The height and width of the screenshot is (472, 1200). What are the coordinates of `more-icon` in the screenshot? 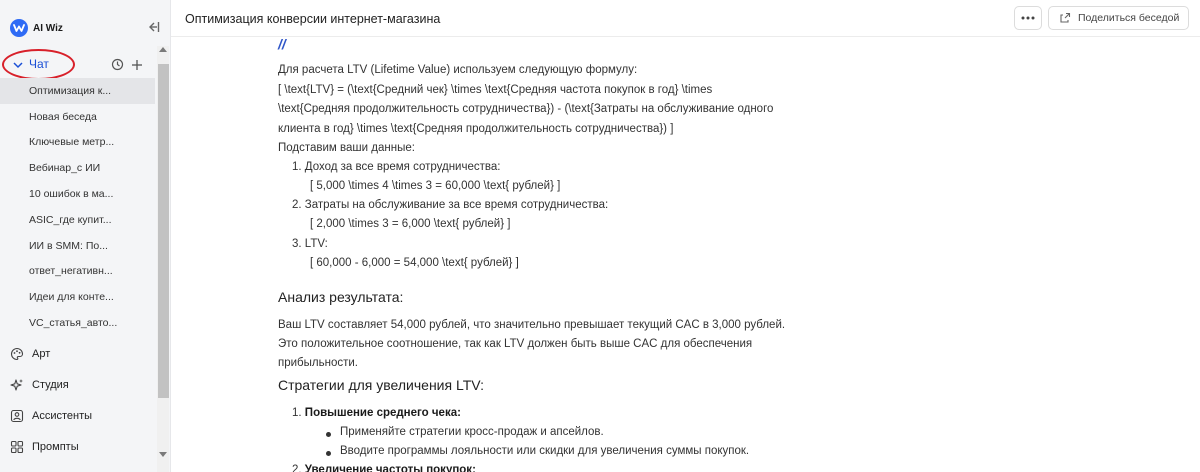 It's located at (1028, 18).